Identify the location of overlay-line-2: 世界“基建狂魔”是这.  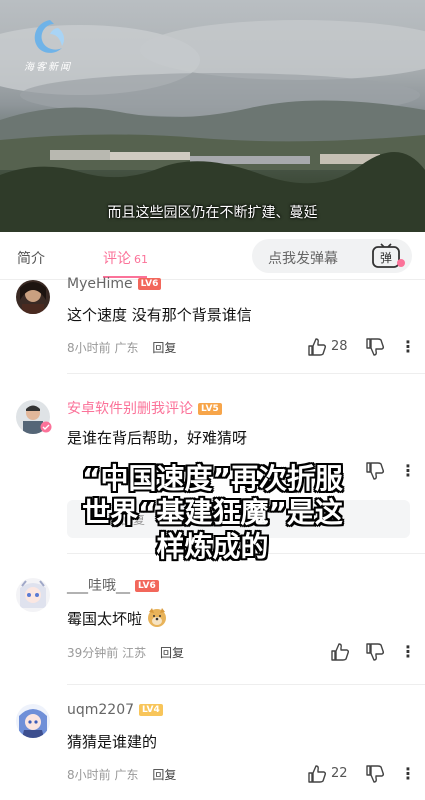
(212, 512).